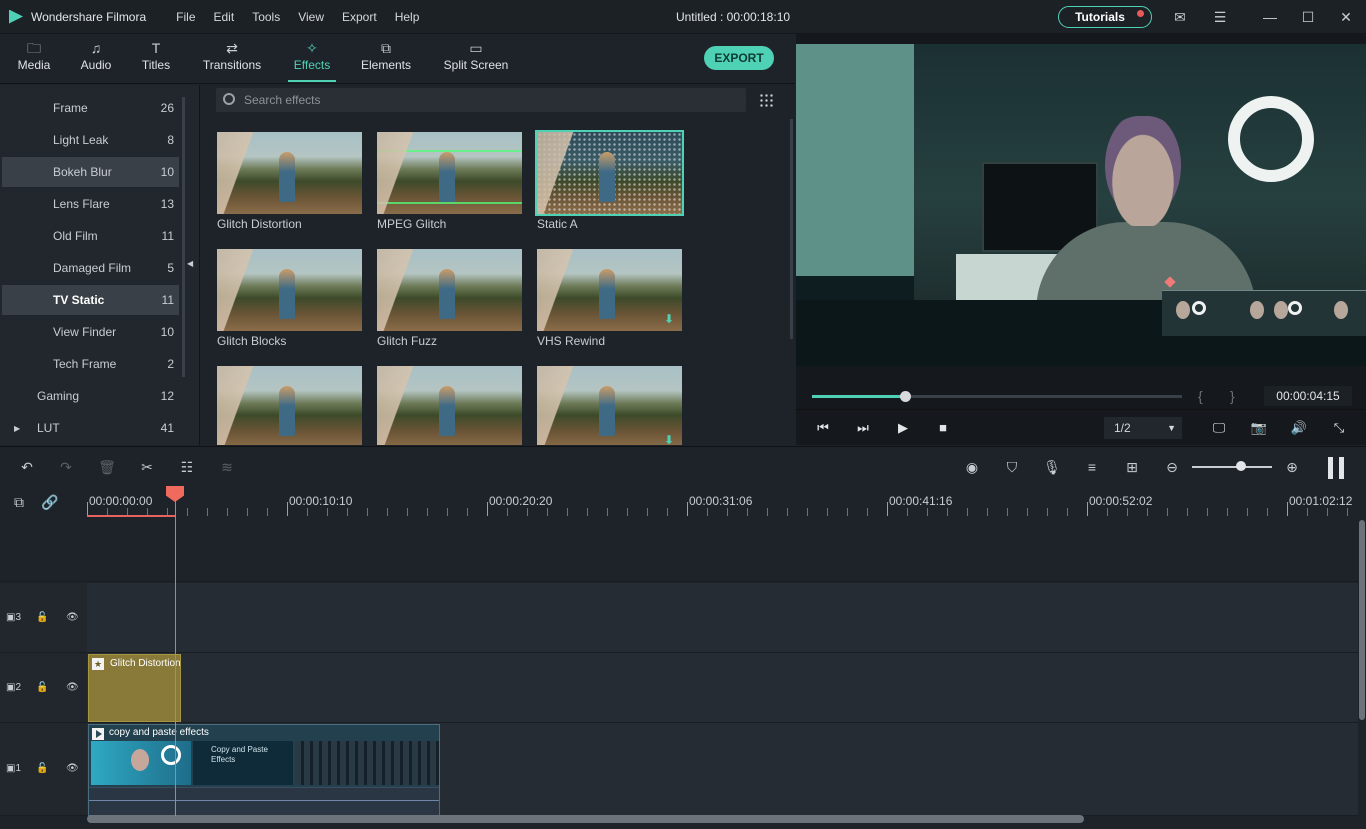 The width and height of the screenshot is (1366, 829). Describe the element at coordinates (90, 236) in the screenshot. I see `category-old-film: Old Film 11` at that location.